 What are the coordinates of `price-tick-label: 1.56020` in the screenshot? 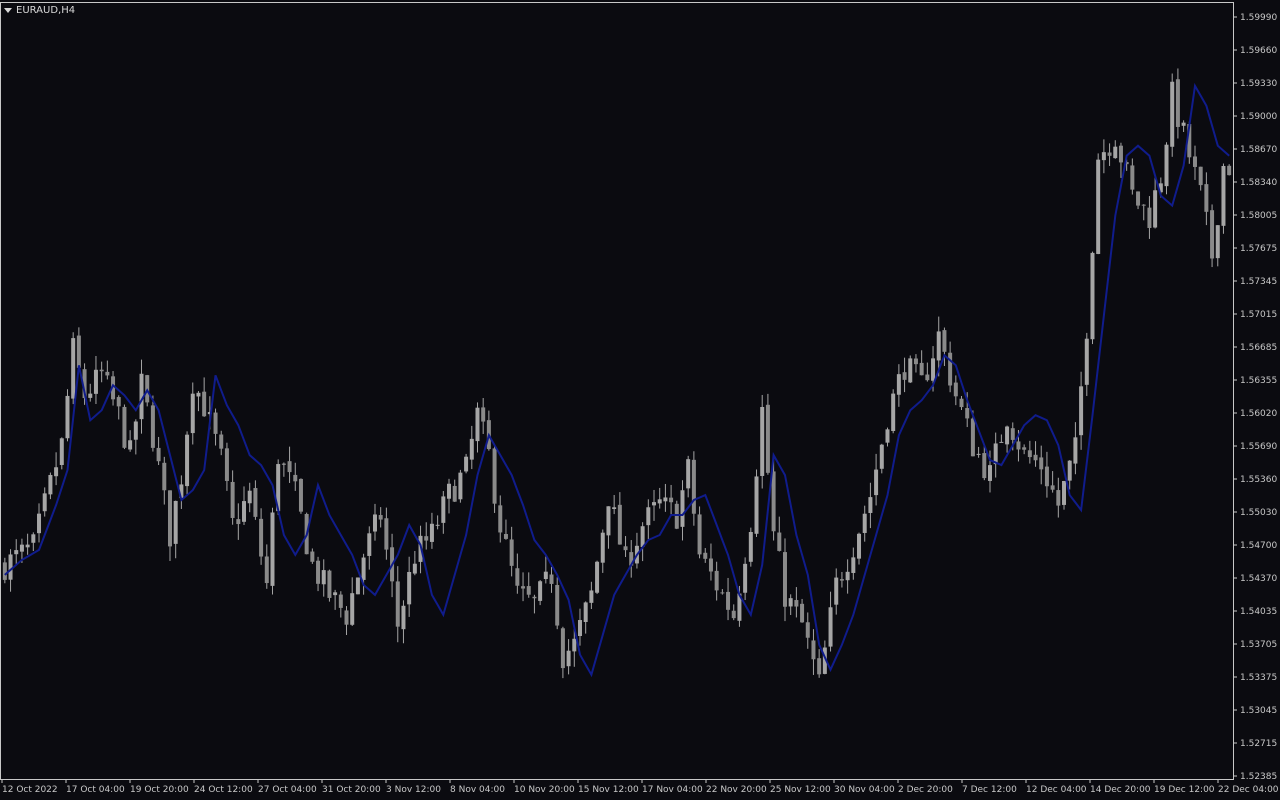 It's located at (1258, 414).